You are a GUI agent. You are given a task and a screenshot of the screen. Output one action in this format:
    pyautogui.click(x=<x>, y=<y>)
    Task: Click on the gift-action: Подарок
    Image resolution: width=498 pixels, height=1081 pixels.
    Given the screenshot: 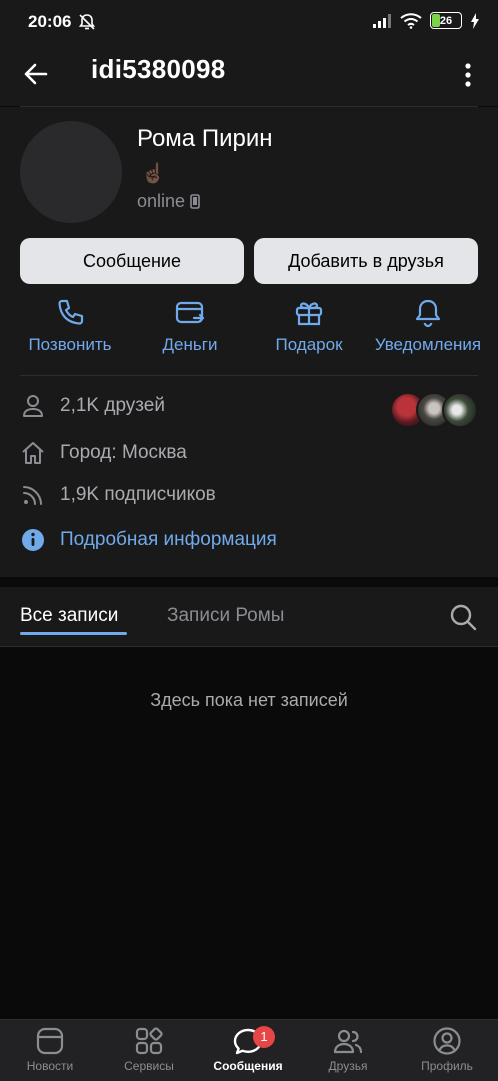 What is the action you would take?
    pyautogui.click(x=309, y=326)
    